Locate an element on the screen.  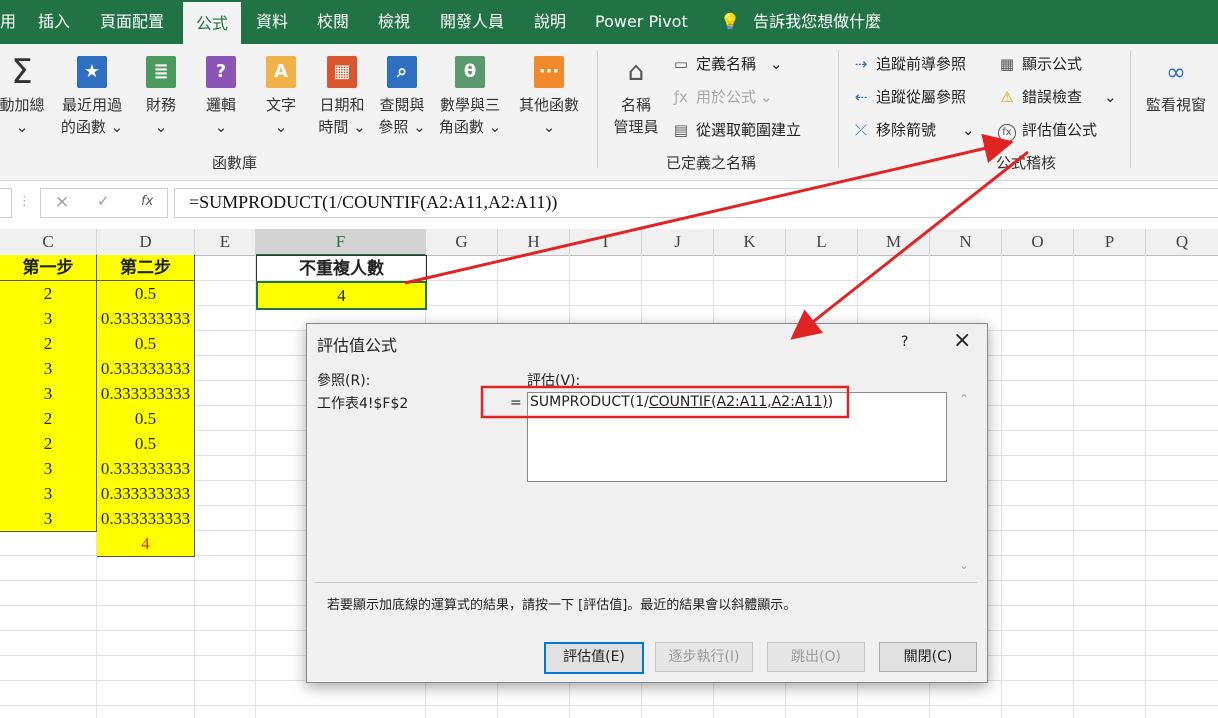
annotation-arrow-to-dialog is located at coordinates (909, 245).